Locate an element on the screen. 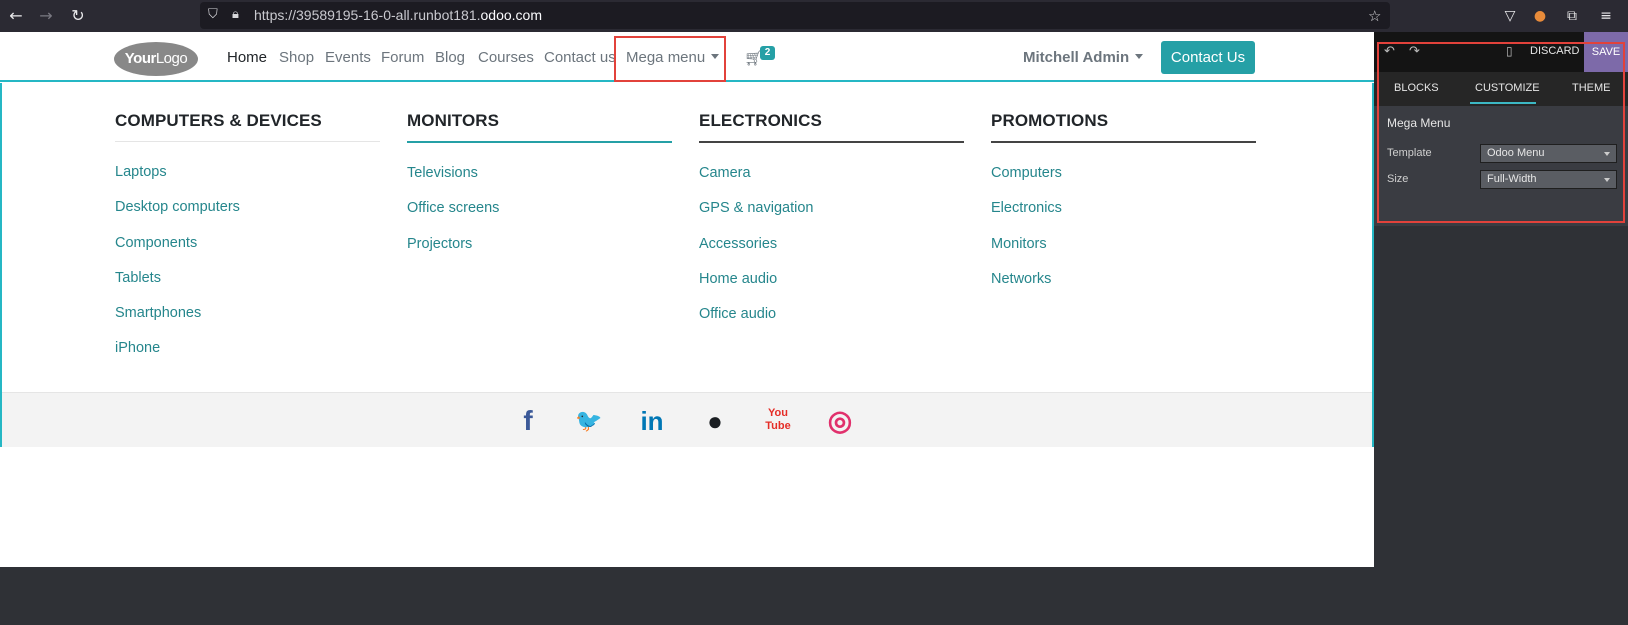 This screenshot has width=1628, height=625. mega-link: Televisions is located at coordinates (539, 182).